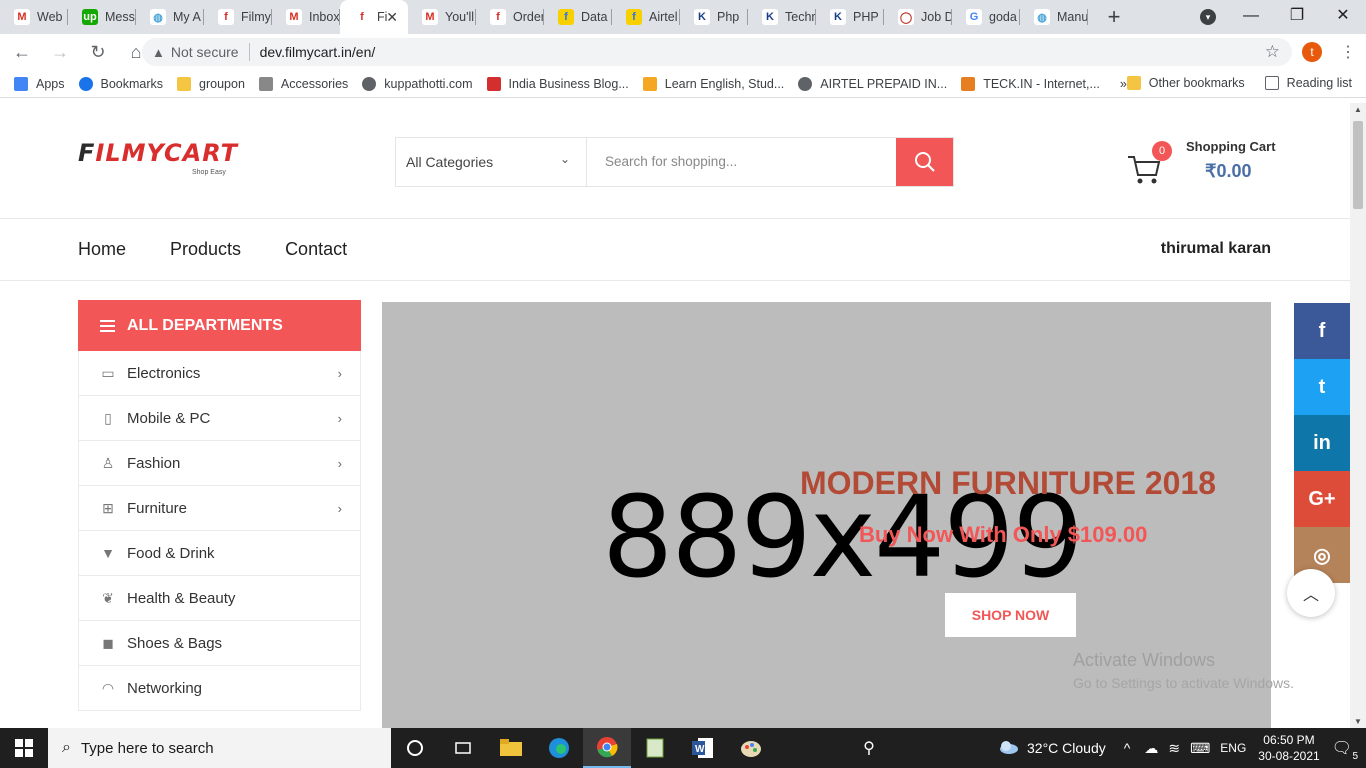 This screenshot has width=1366, height=768. What do you see at coordinates (1054, 17) in the screenshot?
I see `browser-tab: ◍ Manu` at bounding box center [1054, 17].